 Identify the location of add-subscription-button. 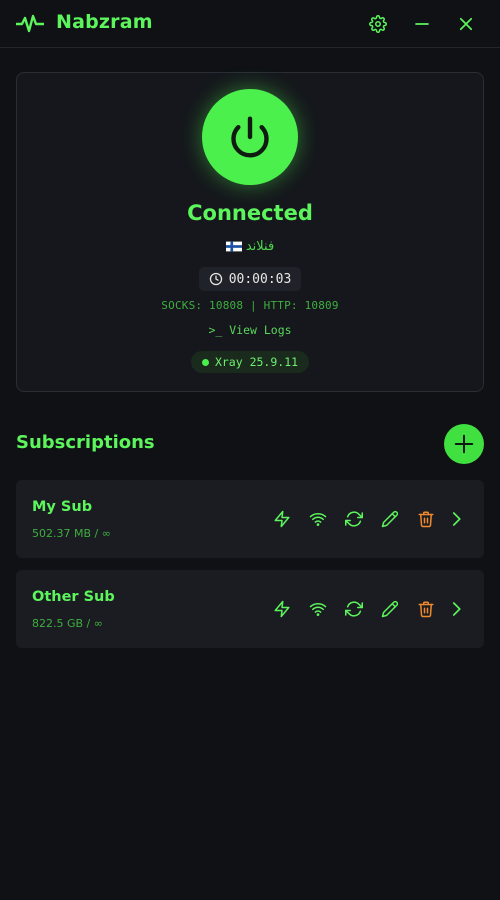
(464, 444).